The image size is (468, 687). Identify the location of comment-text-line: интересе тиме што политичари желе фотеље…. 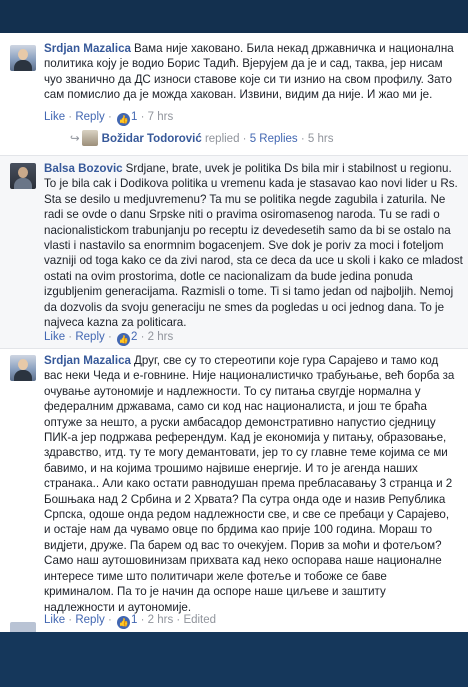
(215, 576).